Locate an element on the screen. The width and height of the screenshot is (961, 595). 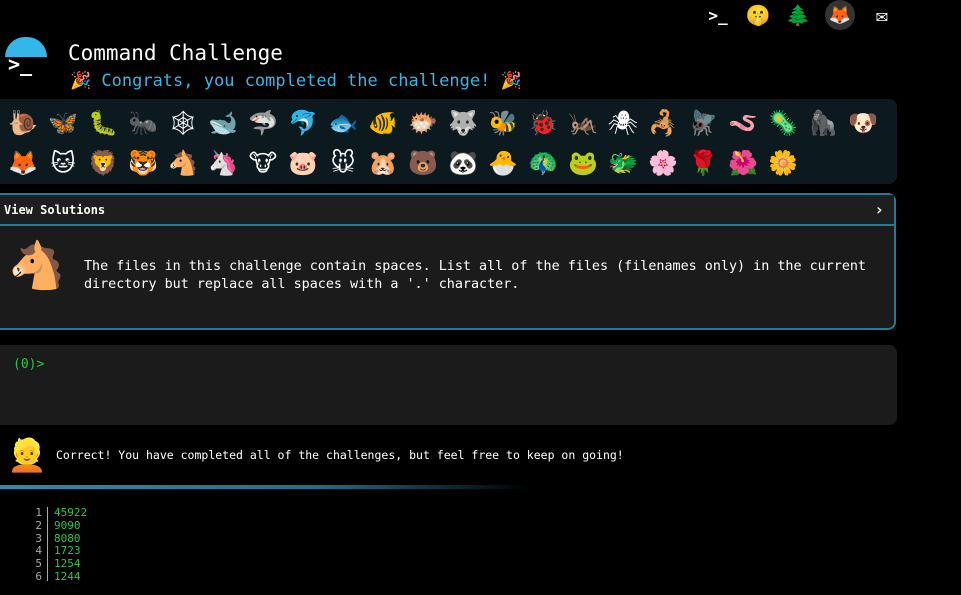
cherry-blossom-icon: 🌸 is located at coordinates (663, 163).